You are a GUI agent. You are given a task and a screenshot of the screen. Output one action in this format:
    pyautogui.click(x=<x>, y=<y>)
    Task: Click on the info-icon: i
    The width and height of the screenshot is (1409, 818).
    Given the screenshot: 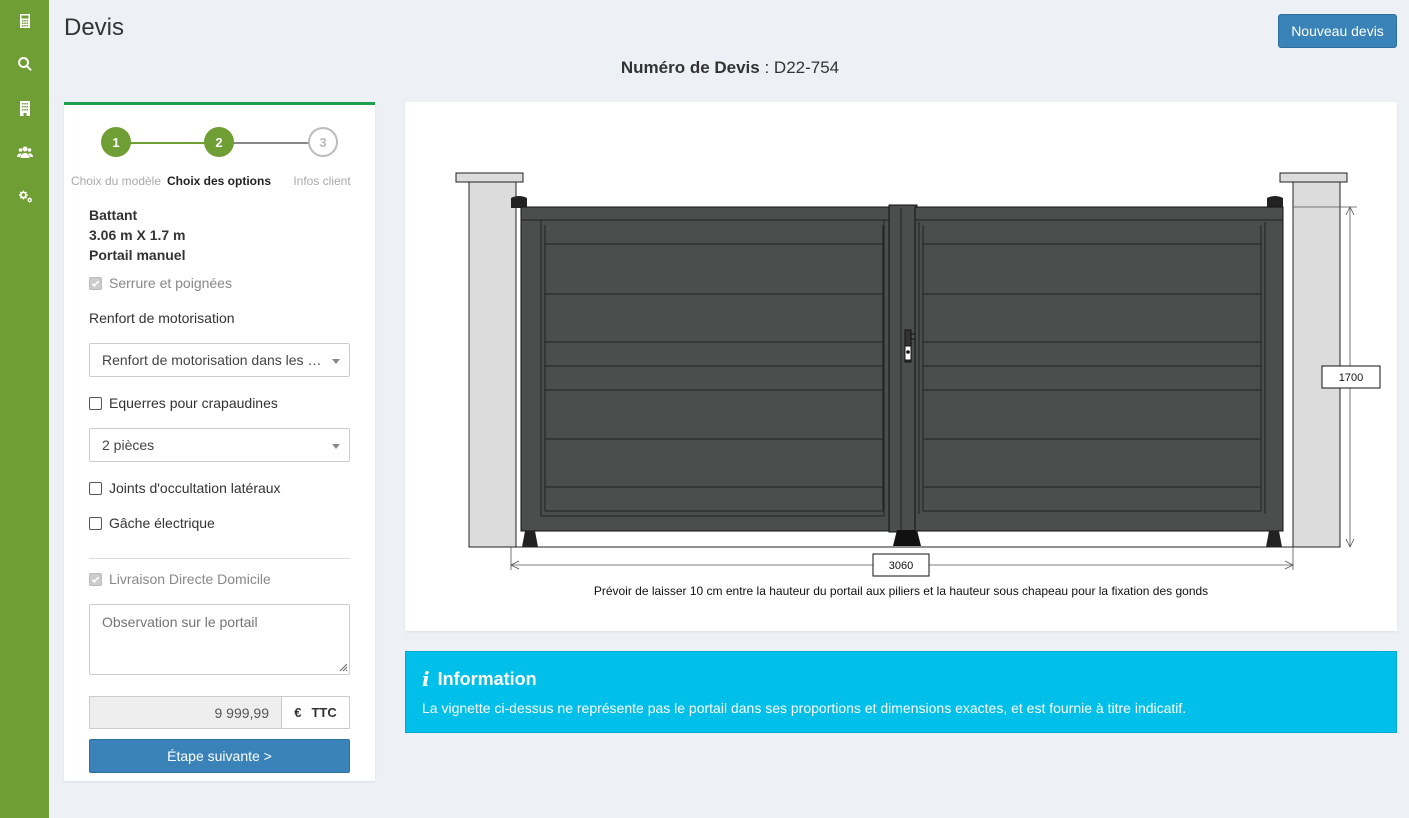 What is the action you would take?
    pyautogui.click(x=426, y=679)
    